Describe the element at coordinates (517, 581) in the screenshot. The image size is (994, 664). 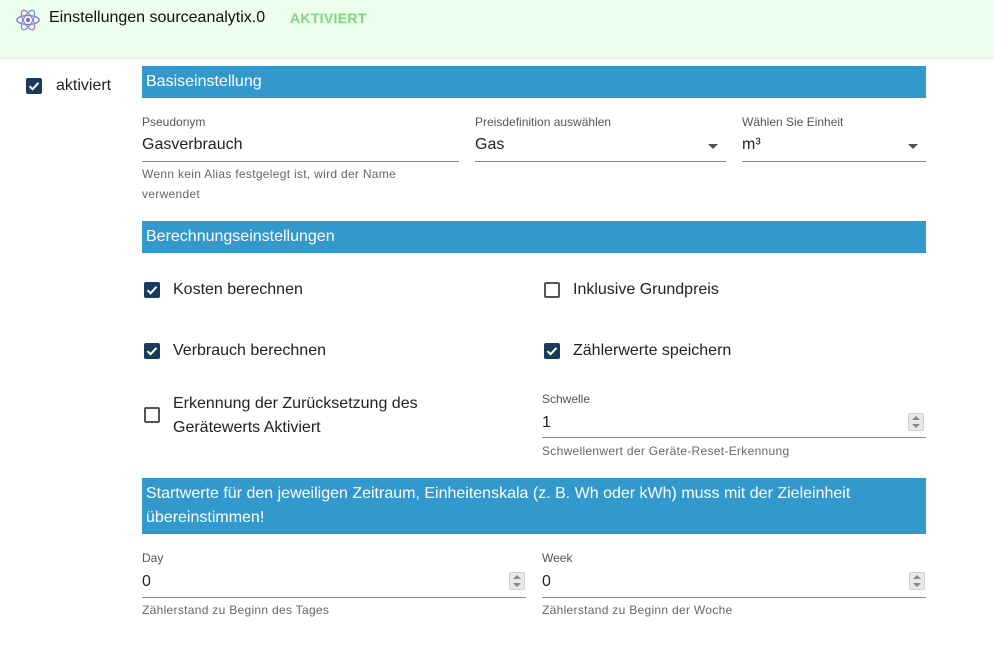
I see `day-spinner` at that location.